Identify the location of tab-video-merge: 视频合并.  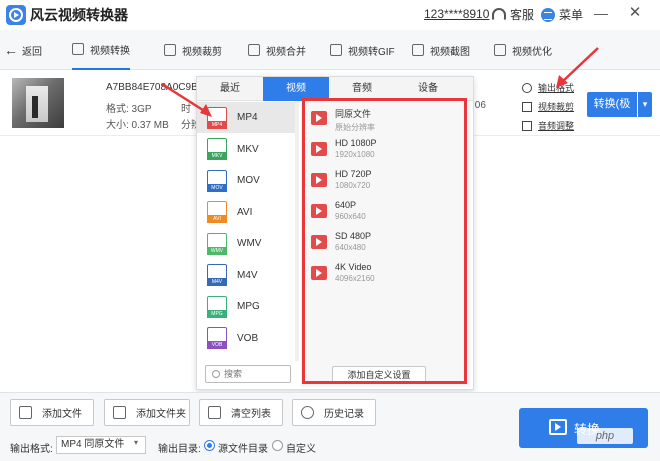
(277, 50).